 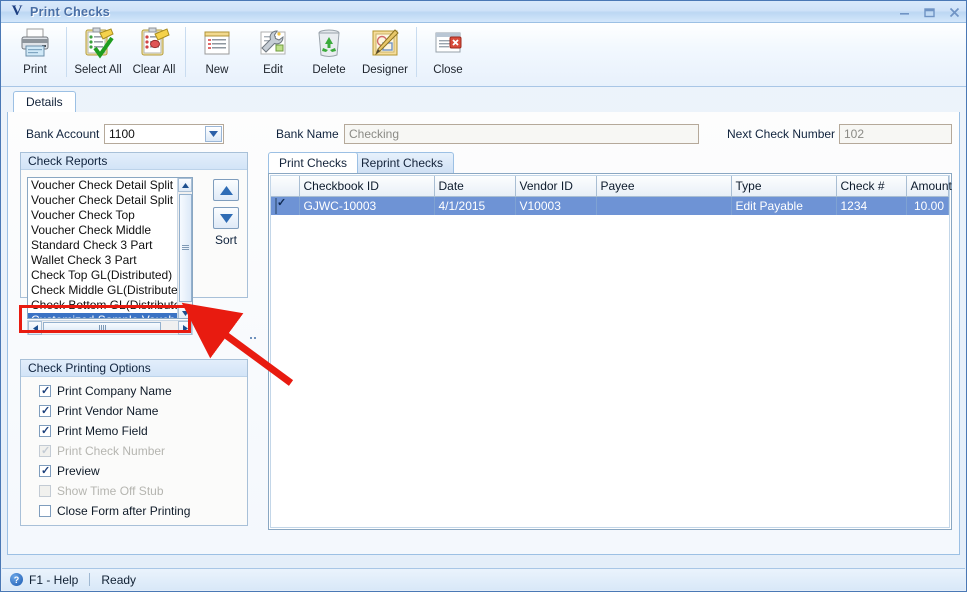 I want to click on list-item: Voucher Check Top, so click(x=110, y=215).